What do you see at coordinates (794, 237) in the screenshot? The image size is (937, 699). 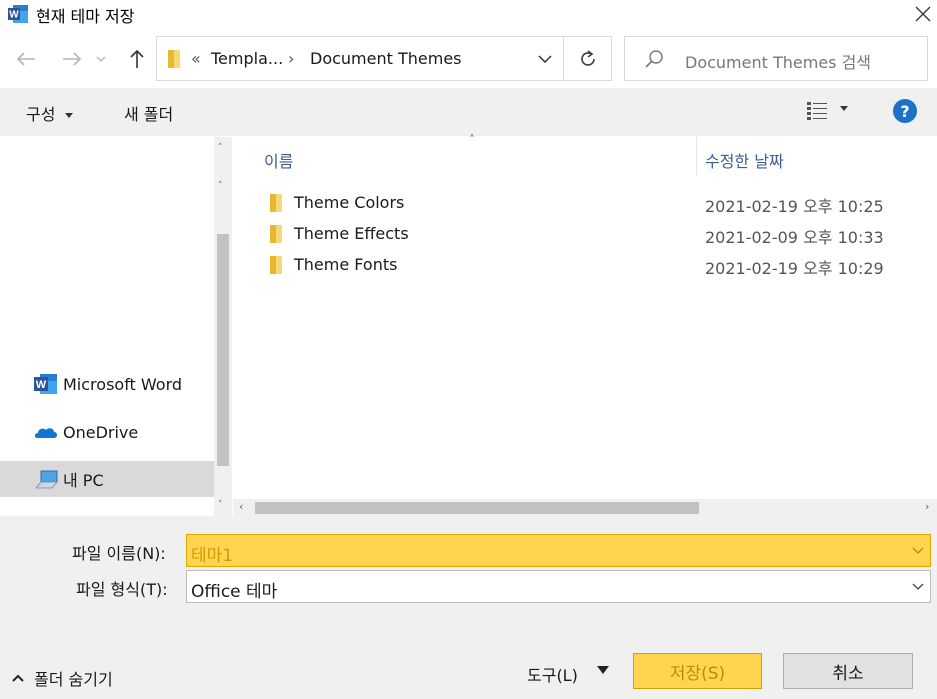 I see `file-date: 2021-02-09 오후 10:33` at bounding box center [794, 237].